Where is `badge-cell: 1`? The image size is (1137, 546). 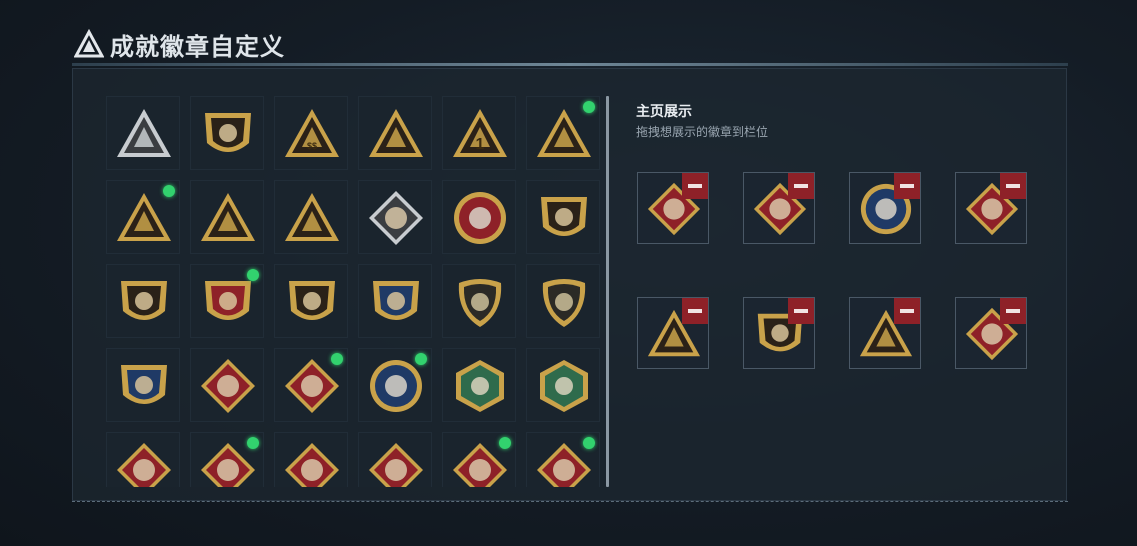 badge-cell: 1 is located at coordinates (479, 133).